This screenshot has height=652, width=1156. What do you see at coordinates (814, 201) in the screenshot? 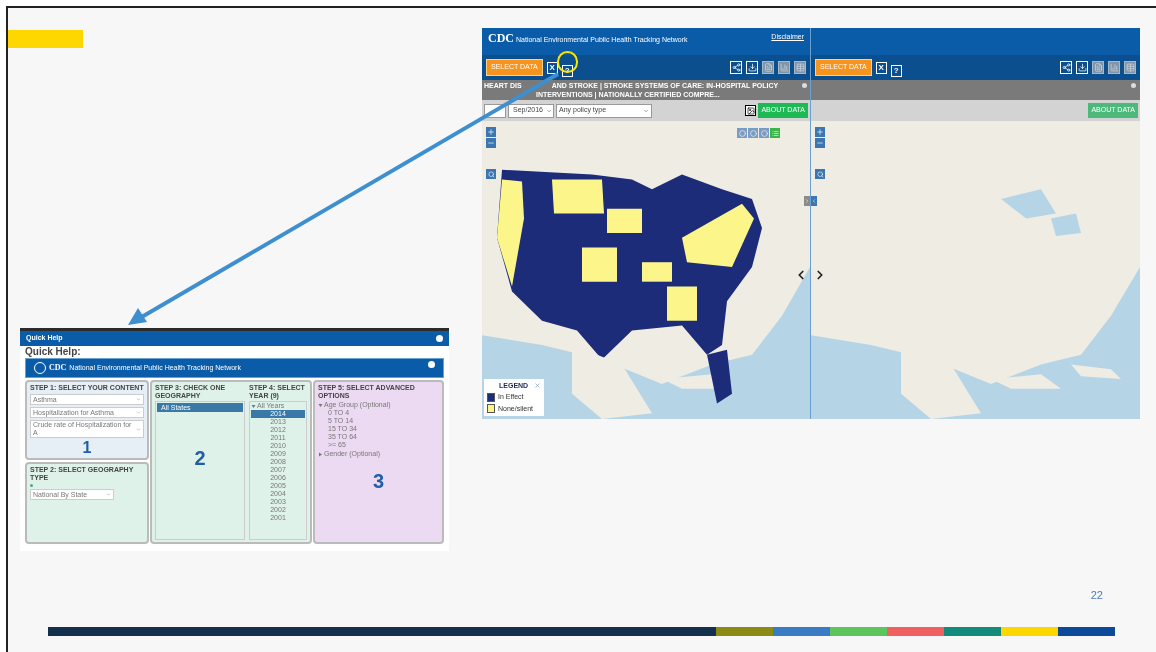
I see `expand-tab` at bounding box center [814, 201].